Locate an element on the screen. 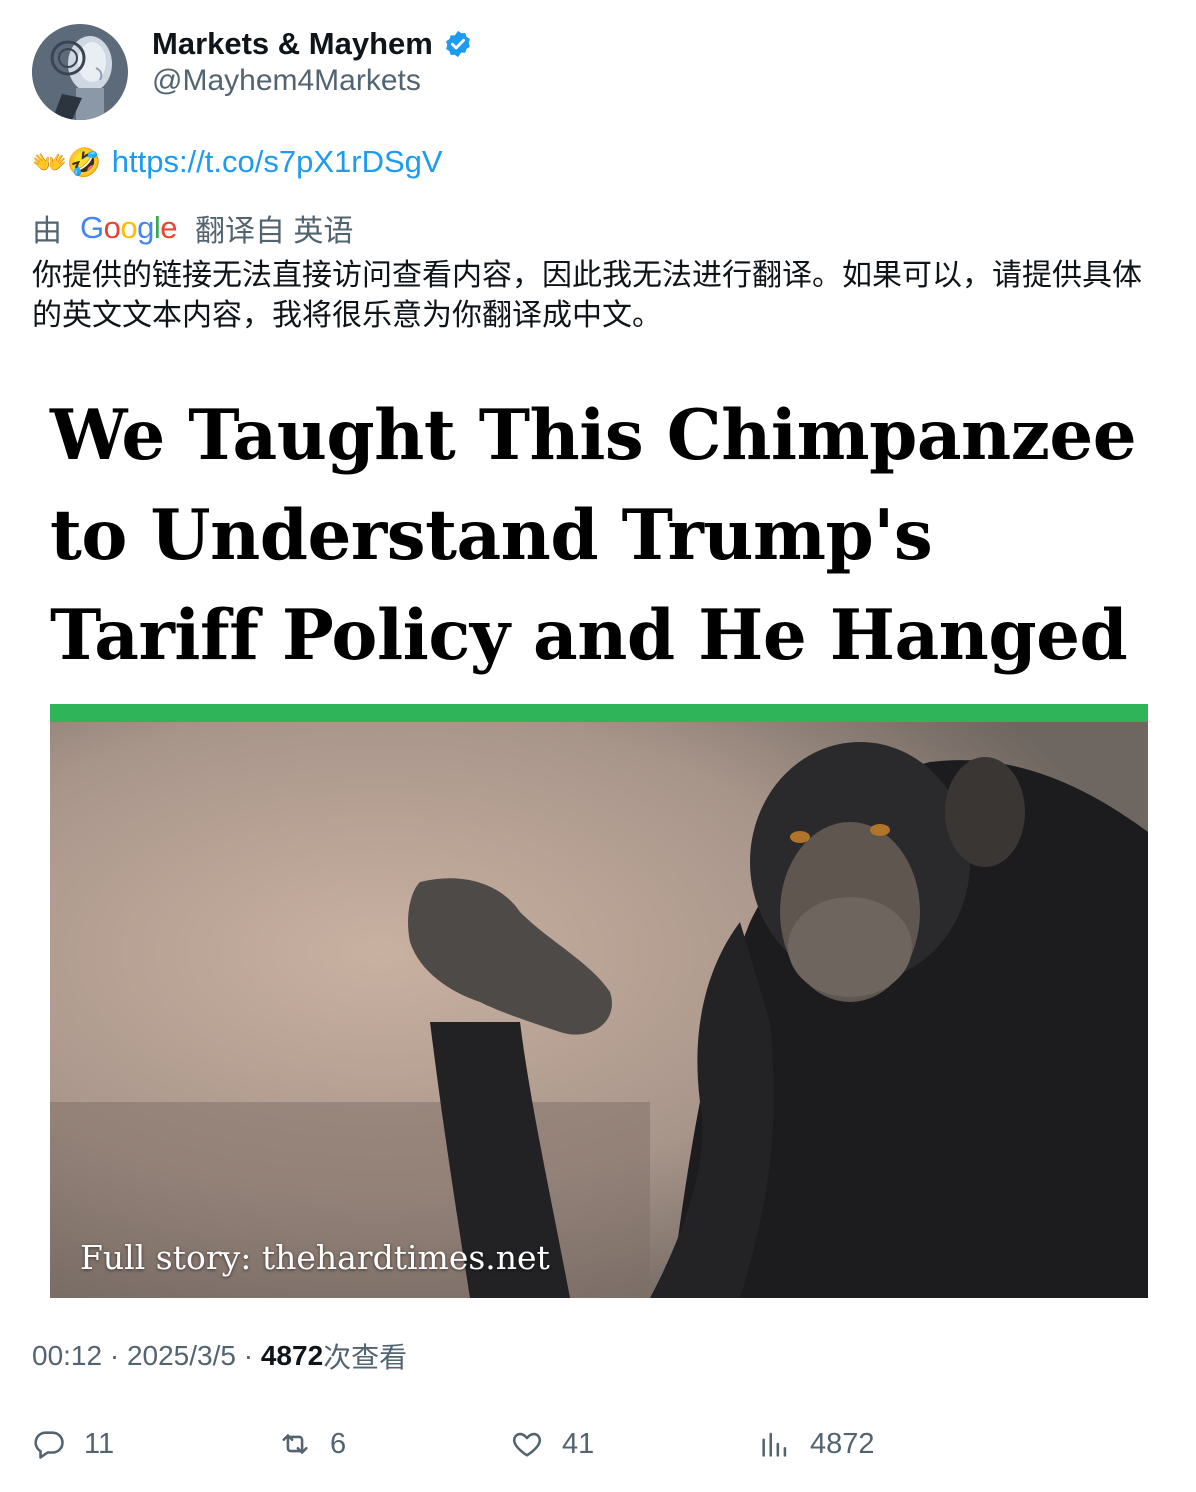 Image resolution: width=1196 pixels, height=1492 pixels. translation-attribution: 由 Google 翻译自 英语 is located at coordinates (192, 228).